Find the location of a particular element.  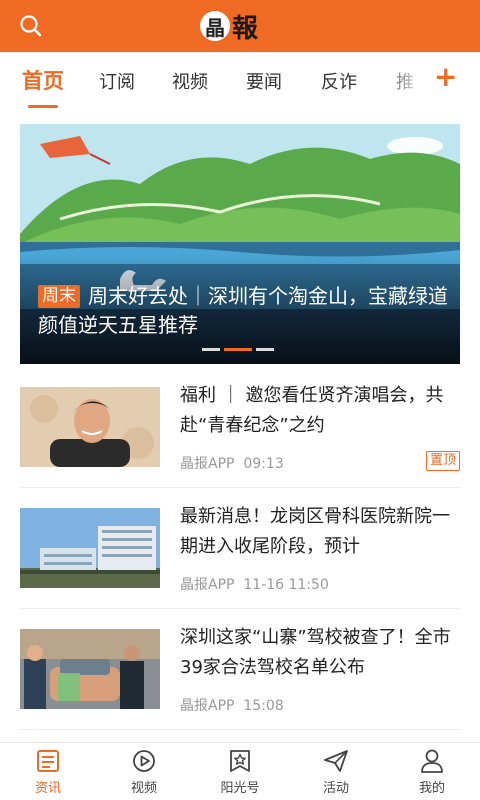

news-meta: 晶报APP 09:13 is located at coordinates (232, 463).